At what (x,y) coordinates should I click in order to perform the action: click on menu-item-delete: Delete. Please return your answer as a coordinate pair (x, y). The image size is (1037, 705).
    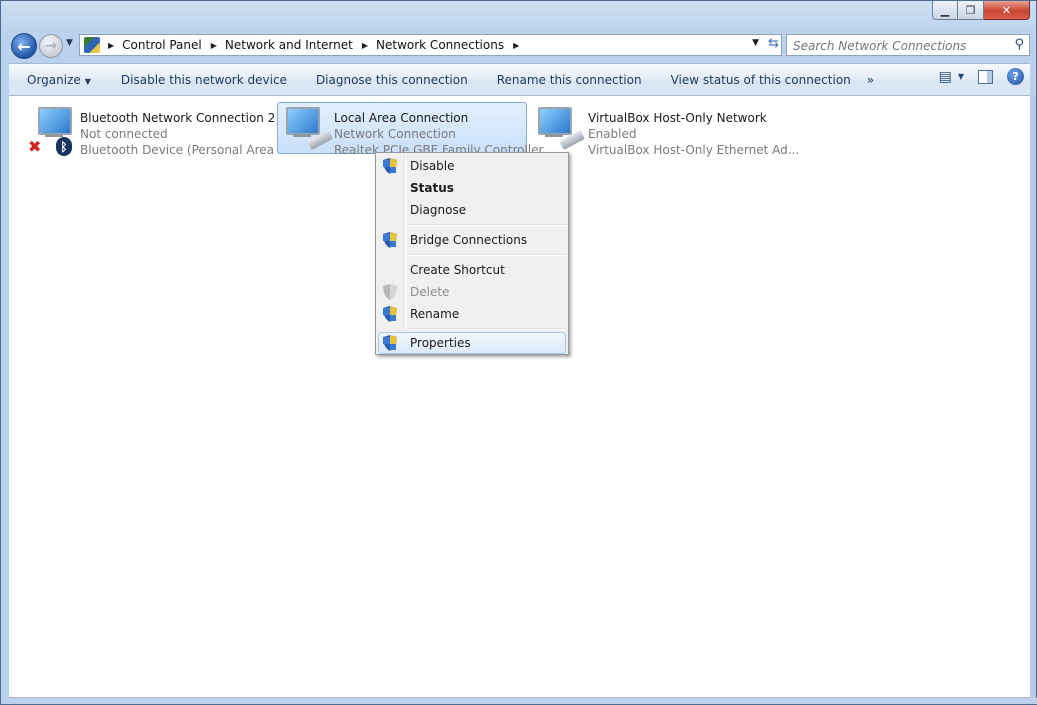
    Looking at the image, I should click on (472, 292).